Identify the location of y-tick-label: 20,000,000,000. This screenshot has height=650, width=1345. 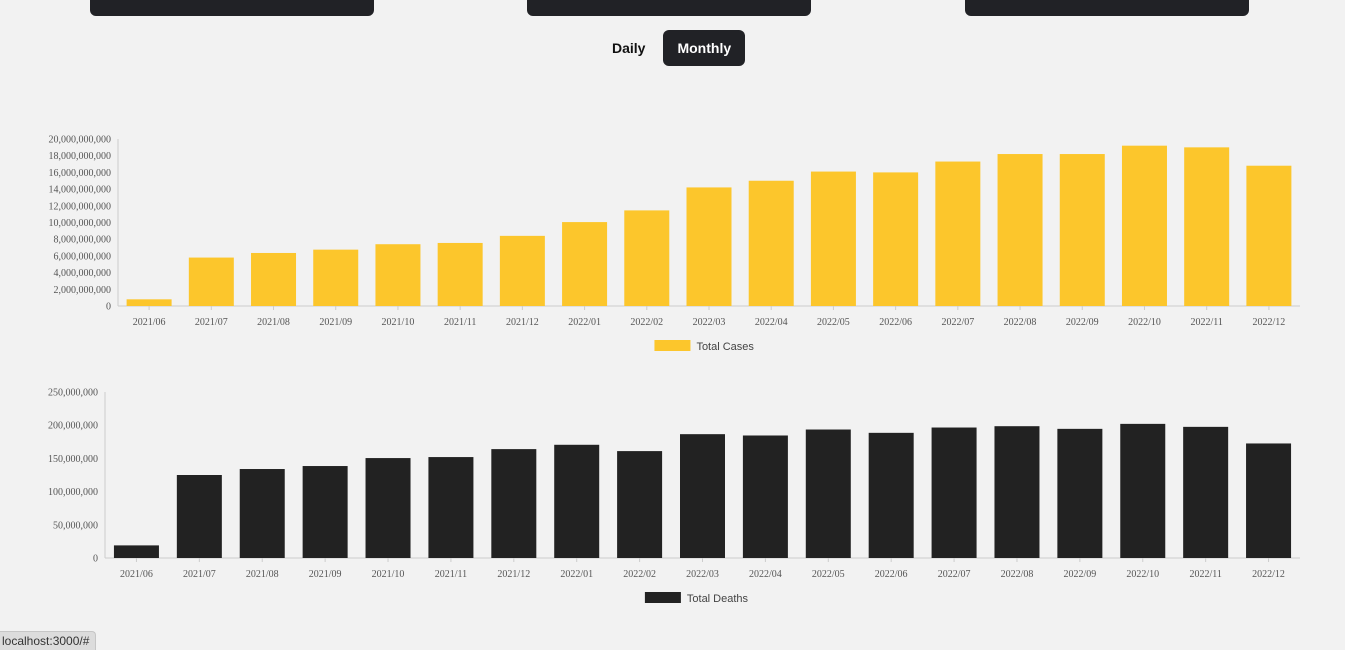
(80, 140).